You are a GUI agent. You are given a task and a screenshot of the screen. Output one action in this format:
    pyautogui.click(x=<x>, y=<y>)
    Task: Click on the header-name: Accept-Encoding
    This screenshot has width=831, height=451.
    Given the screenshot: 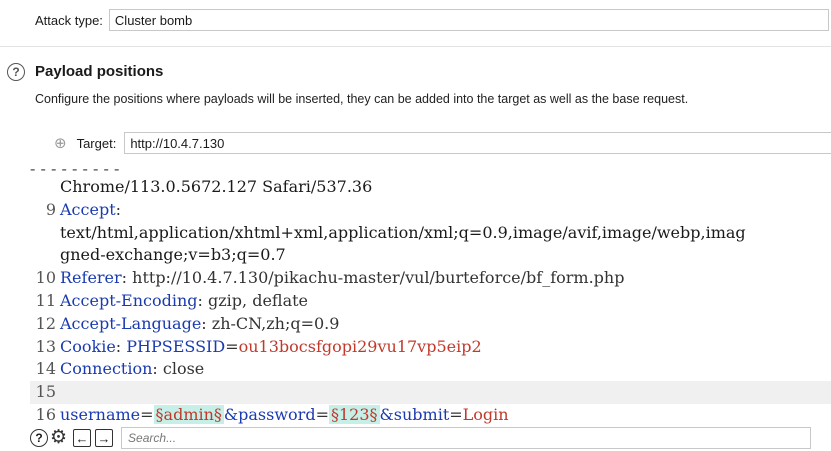 What is the action you would take?
    pyautogui.click(x=129, y=300)
    